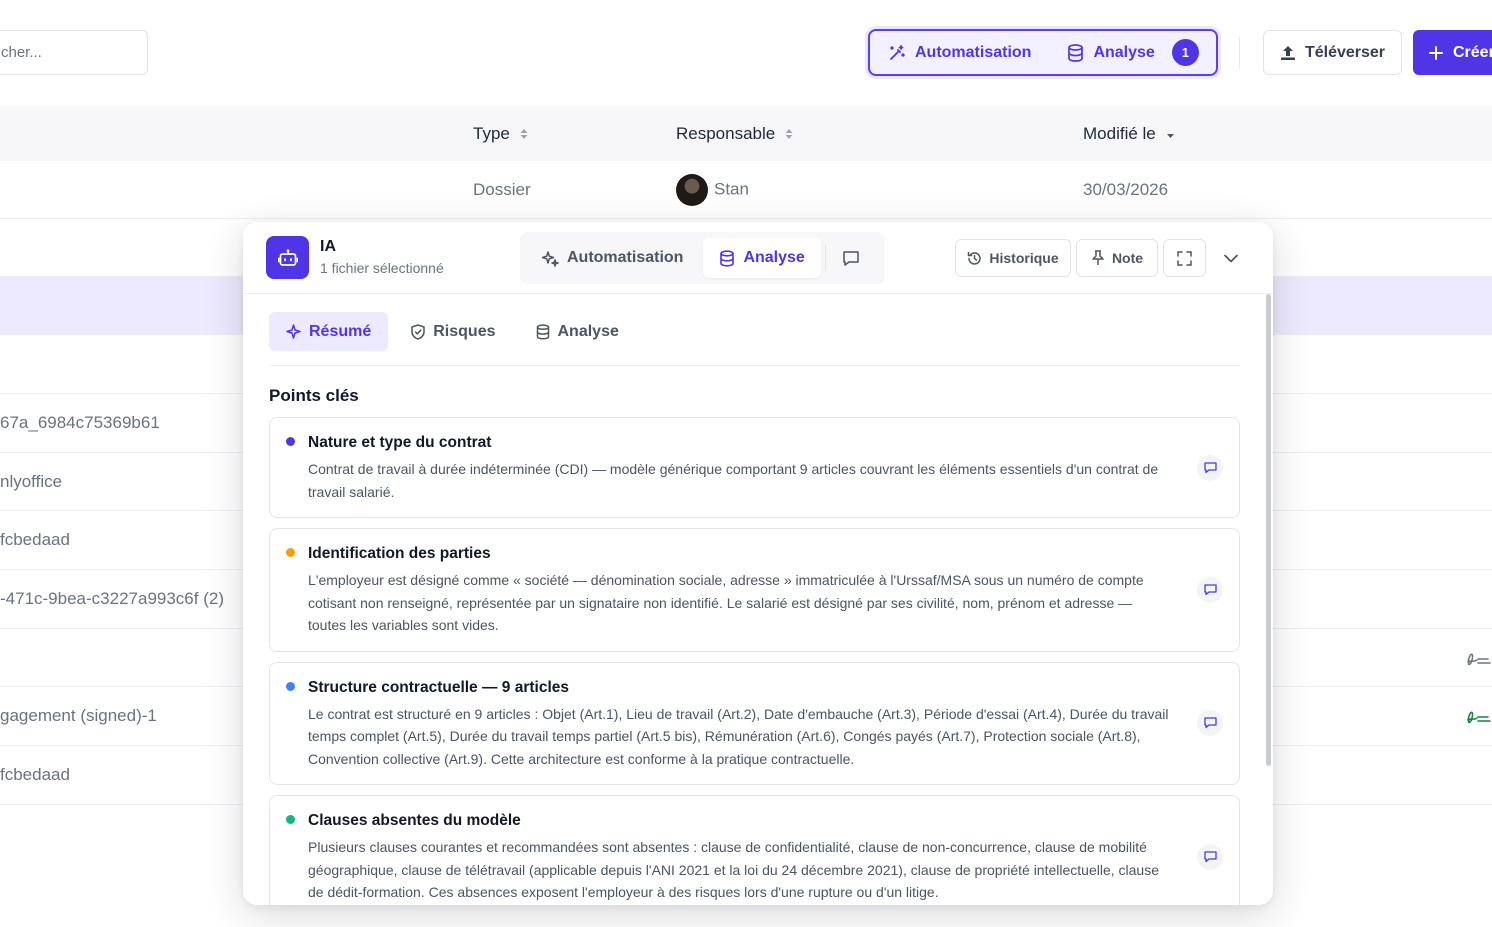 The height and width of the screenshot is (927, 1492). I want to click on tab-comments, so click(851, 258).